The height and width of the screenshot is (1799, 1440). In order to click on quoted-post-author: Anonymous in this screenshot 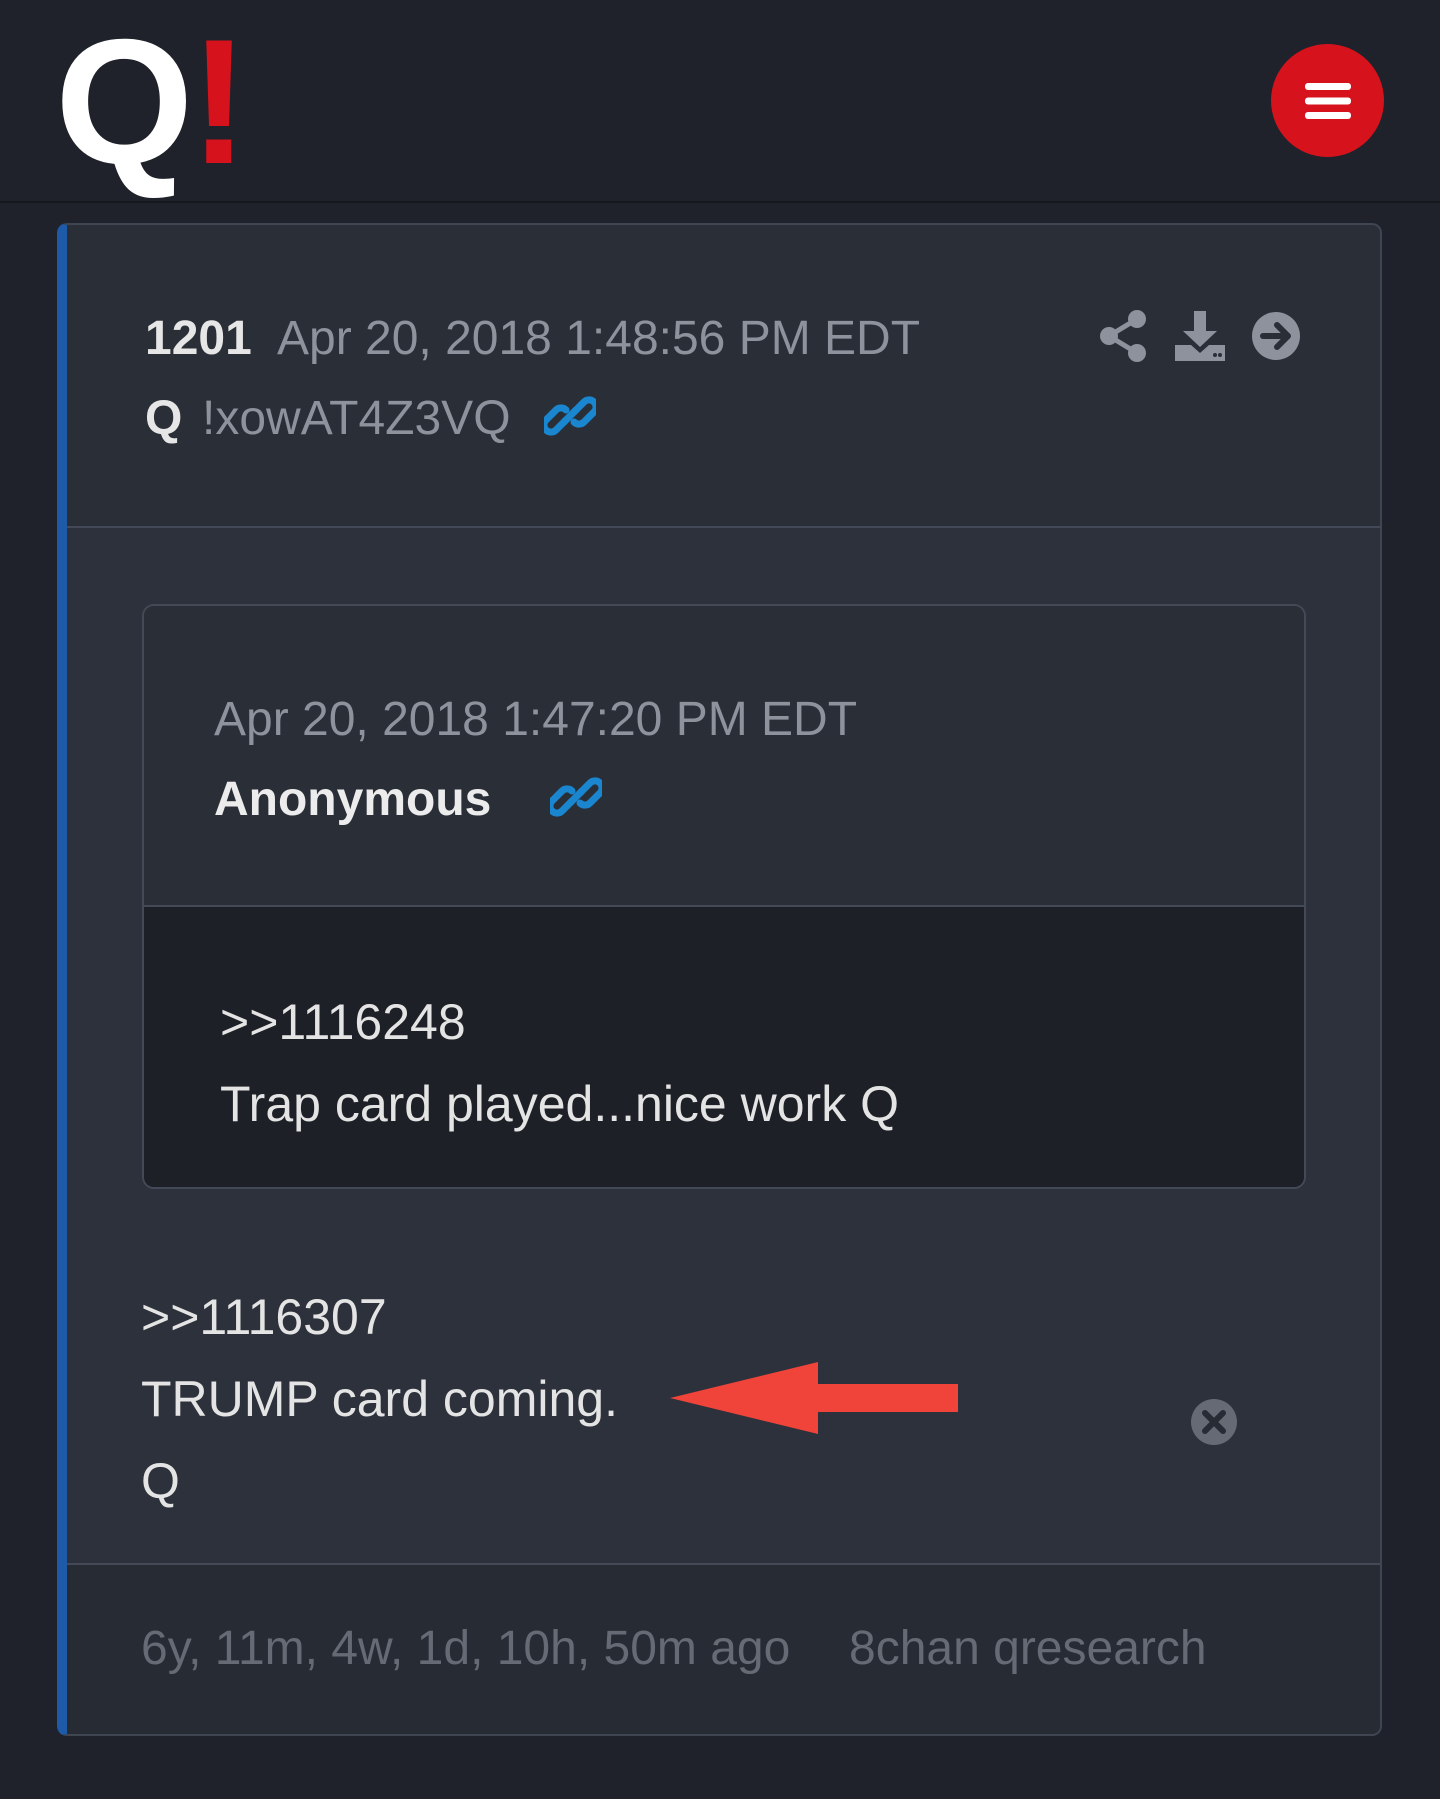, I will do `click(353, 799)`.